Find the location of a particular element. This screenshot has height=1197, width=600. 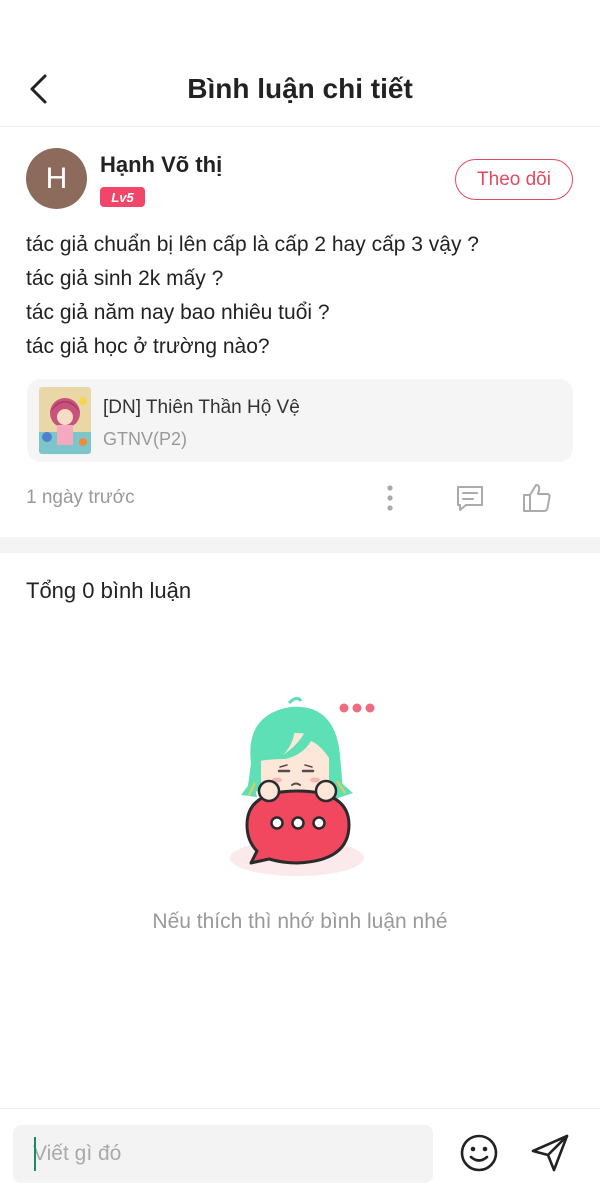

book-title: [DN] Thiên Thần Hộ Vệ is located at coordinates (201, 407).